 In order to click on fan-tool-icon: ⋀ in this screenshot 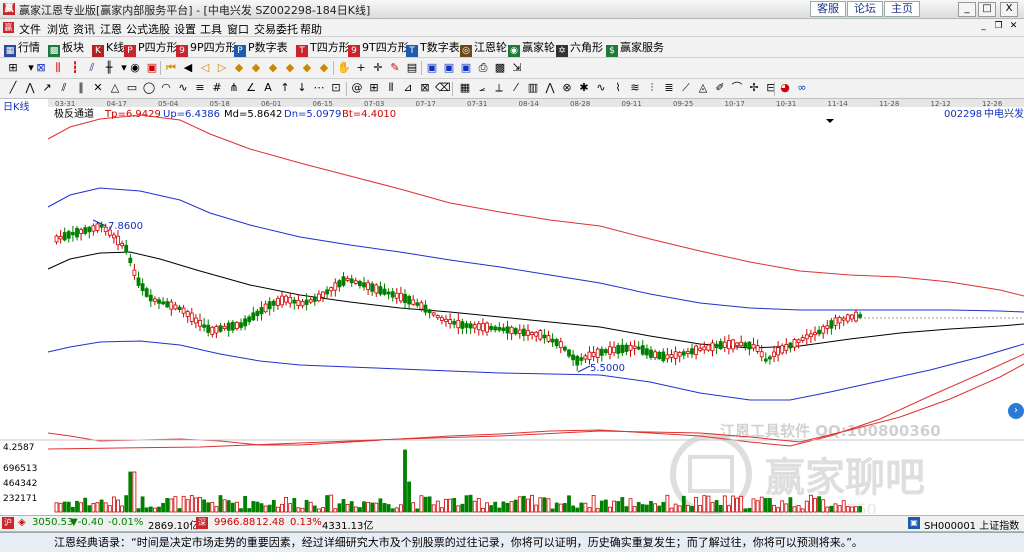, I will do `click(30, 88)`.